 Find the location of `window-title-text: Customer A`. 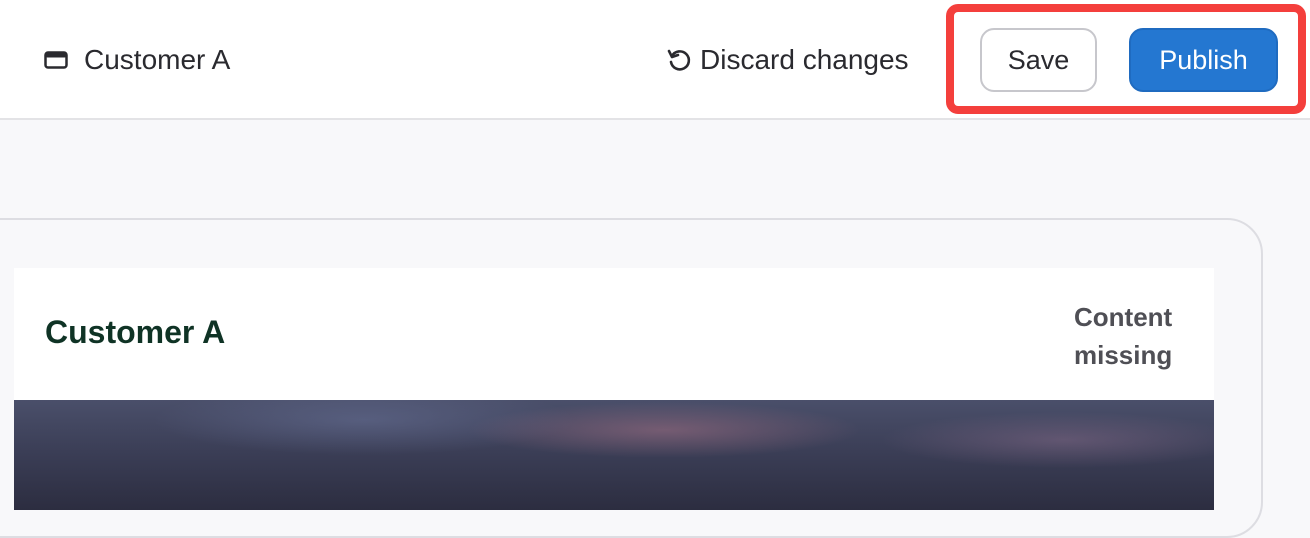

window-title-text: Customer A is located at coordinates (157, 59).